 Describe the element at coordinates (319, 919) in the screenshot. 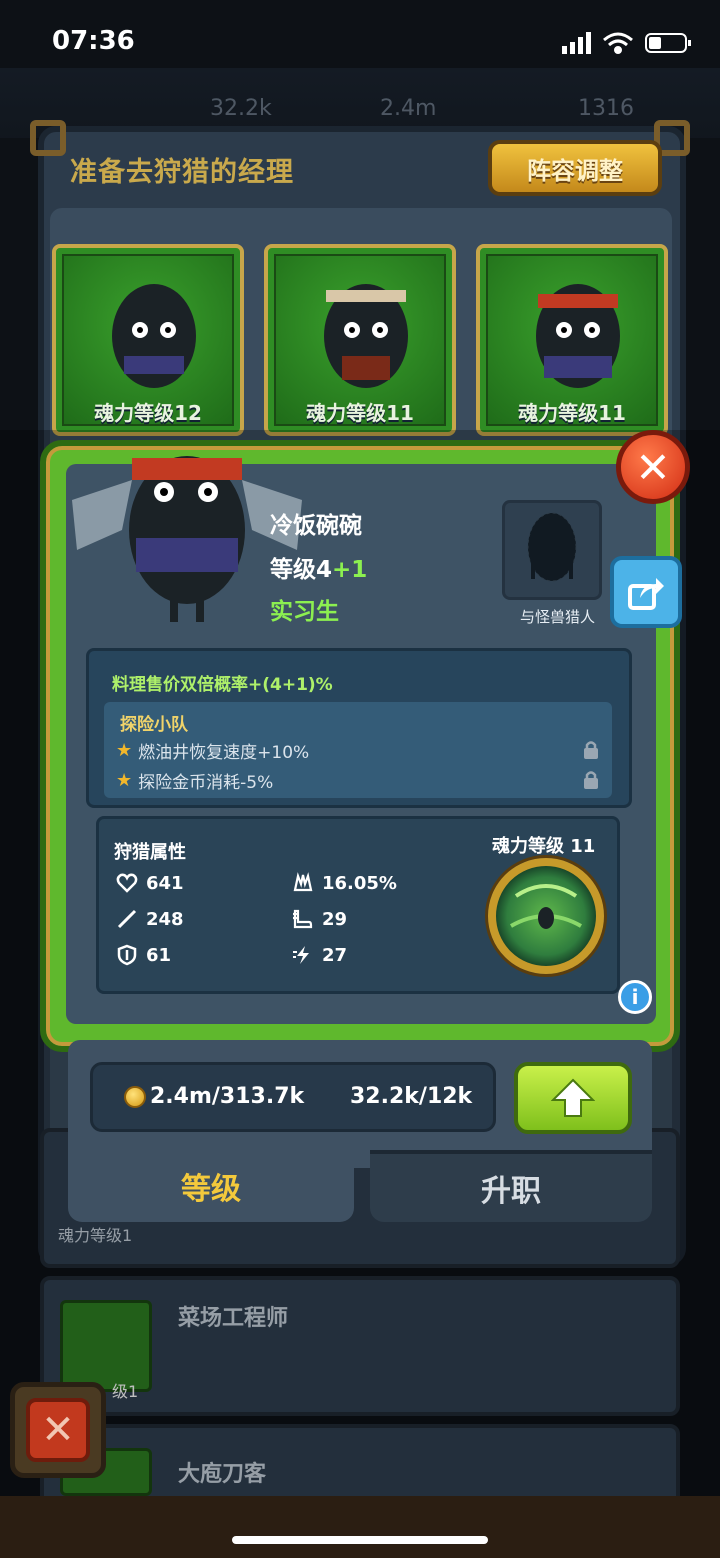

I see `attr-speed: 29` at that location.